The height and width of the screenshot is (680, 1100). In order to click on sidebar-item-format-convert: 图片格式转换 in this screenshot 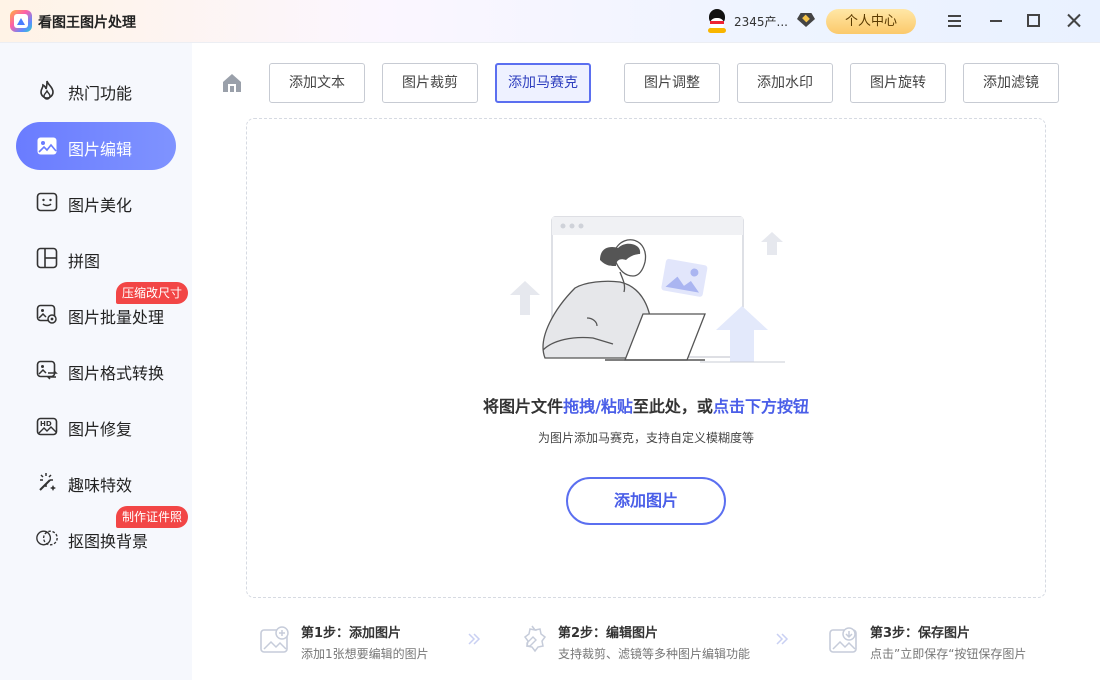, I will do `click(96, 370)`.